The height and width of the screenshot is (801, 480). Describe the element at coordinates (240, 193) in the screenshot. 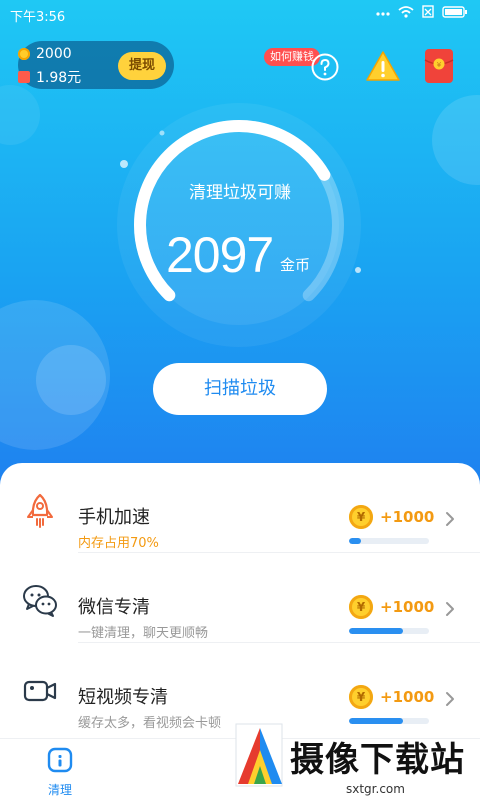

I see `gauge-title: 清理垃圾可赚` at that location.